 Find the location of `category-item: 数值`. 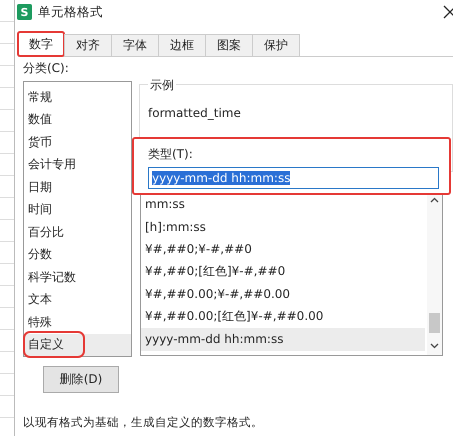

category-item: 数值 is located at coordinates (77, 119).